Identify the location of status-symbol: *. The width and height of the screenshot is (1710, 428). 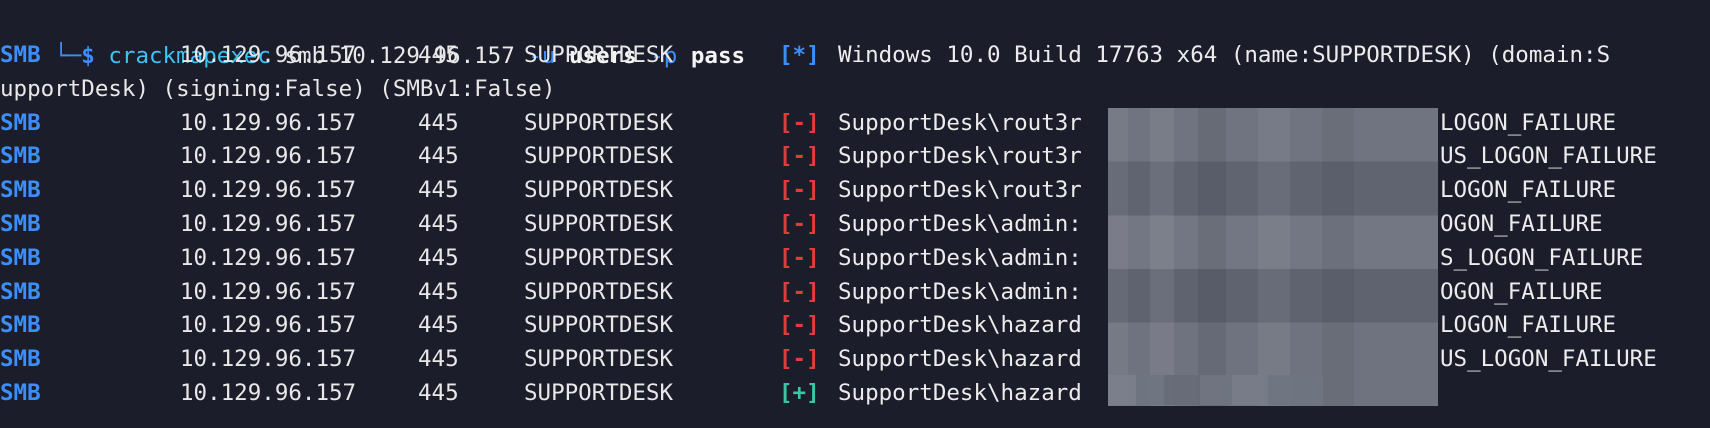
(799, 55).